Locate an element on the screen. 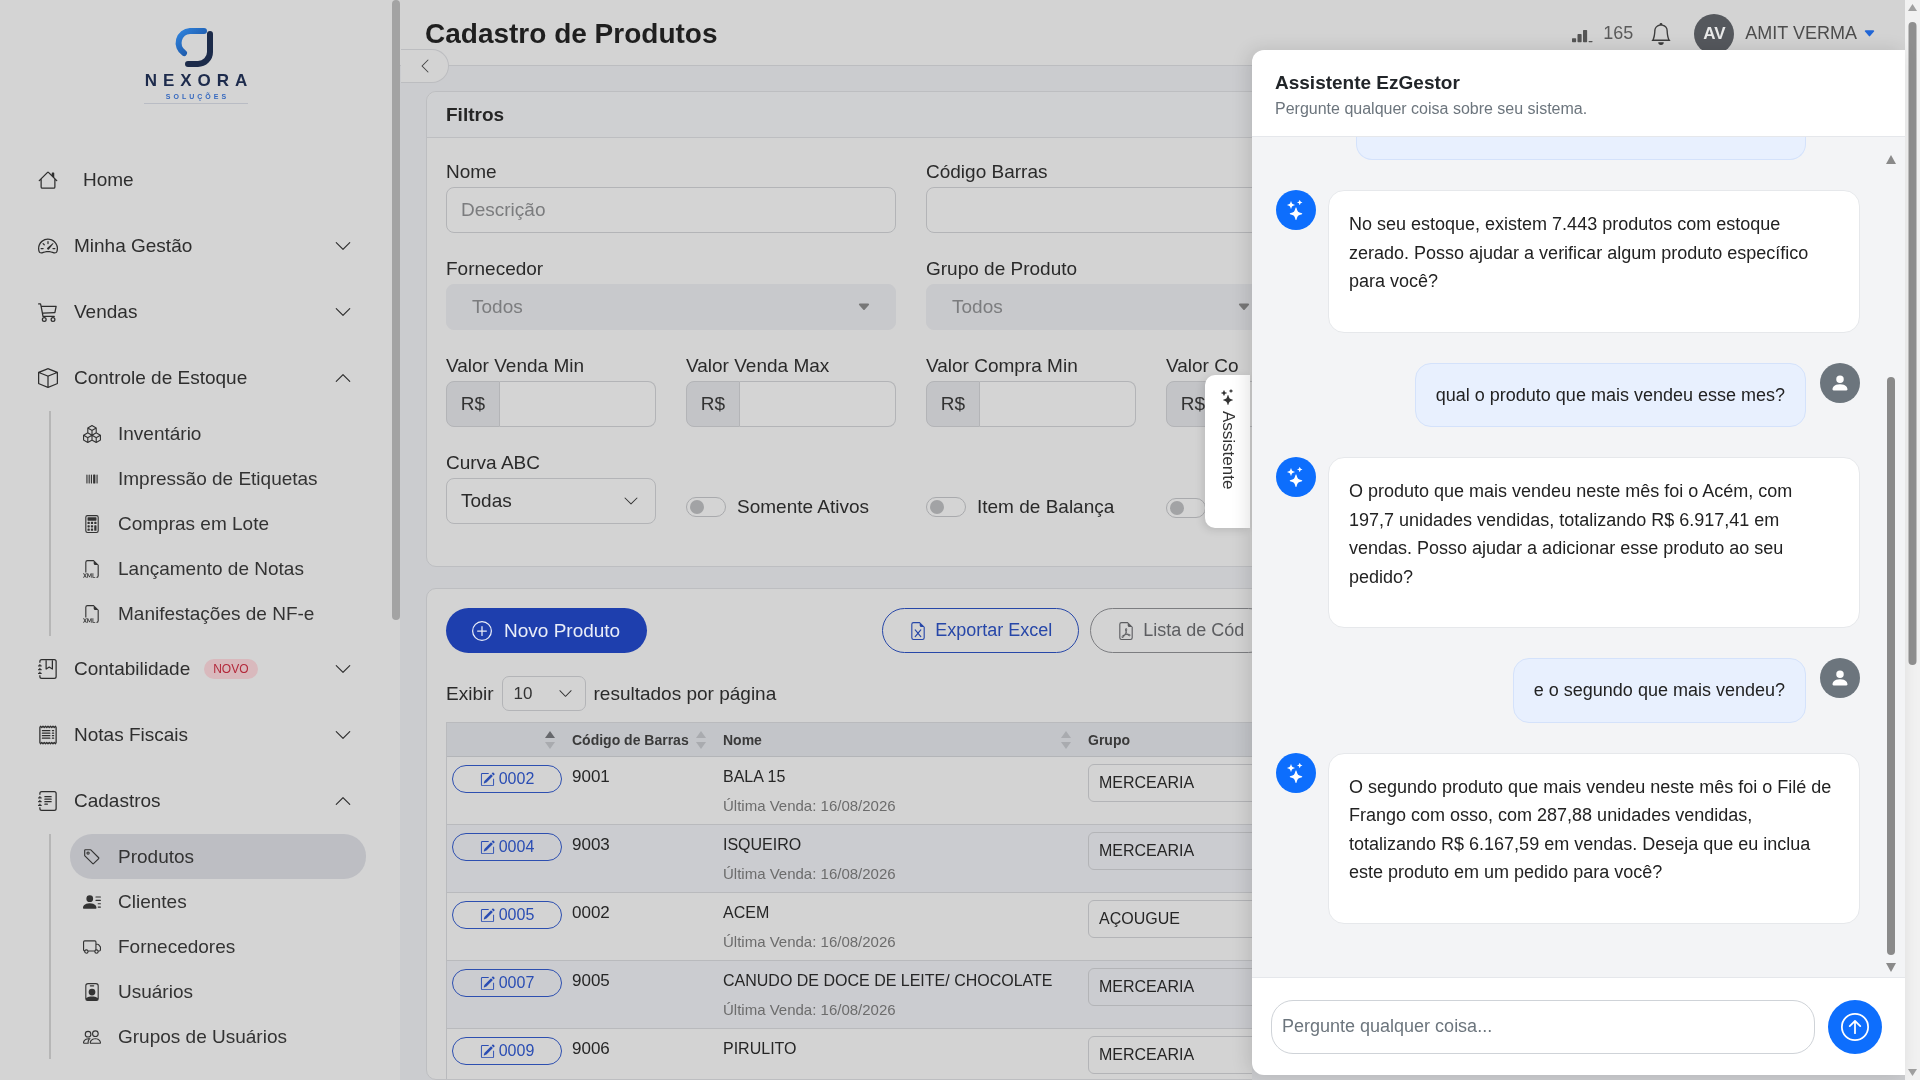 This screenshot has height=1080, width=1920. new-badge: NOVO is located at coordinates (231, 669).